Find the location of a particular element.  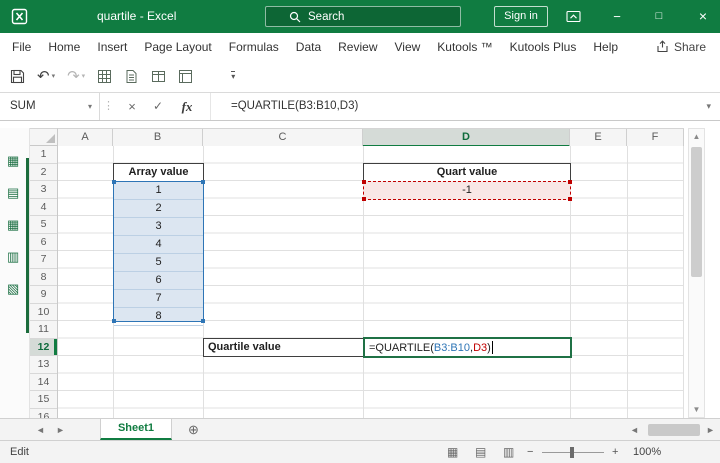

column-header-f: F is located at coordinates (655, 138).